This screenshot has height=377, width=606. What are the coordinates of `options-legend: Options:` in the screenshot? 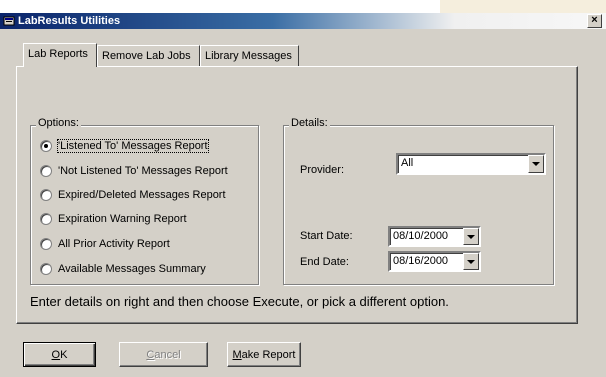 It's located at (58, 123).